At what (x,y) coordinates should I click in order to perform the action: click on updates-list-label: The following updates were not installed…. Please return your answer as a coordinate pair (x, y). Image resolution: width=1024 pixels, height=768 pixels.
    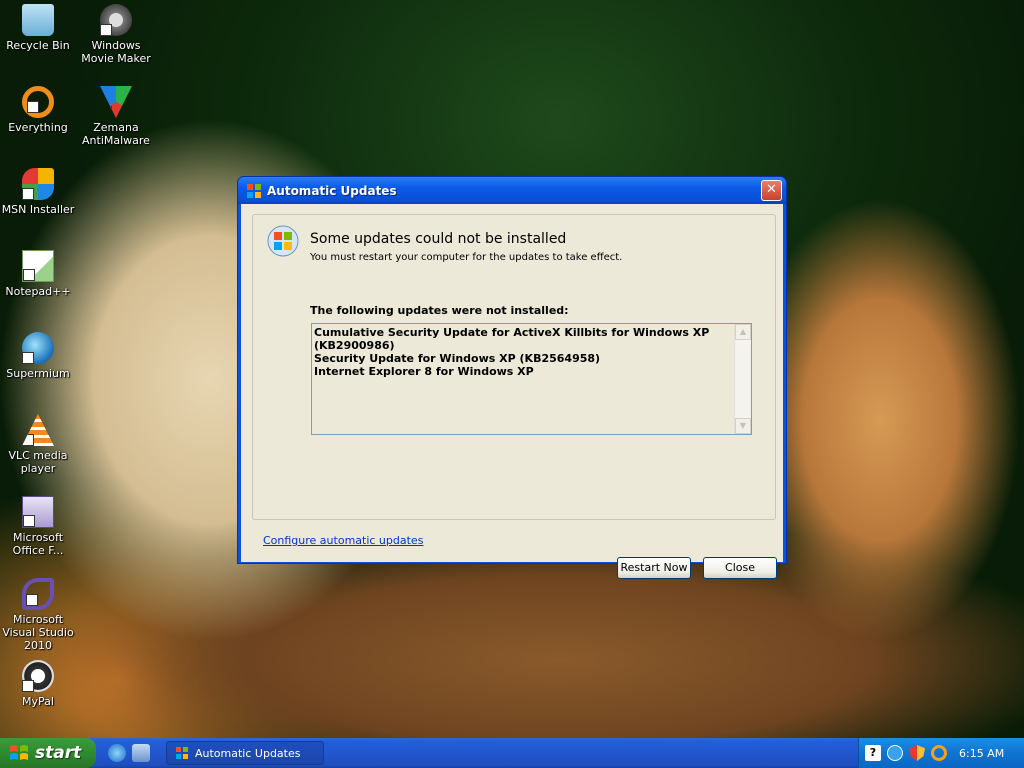
    Looking at the image, I should click on (439, 310).